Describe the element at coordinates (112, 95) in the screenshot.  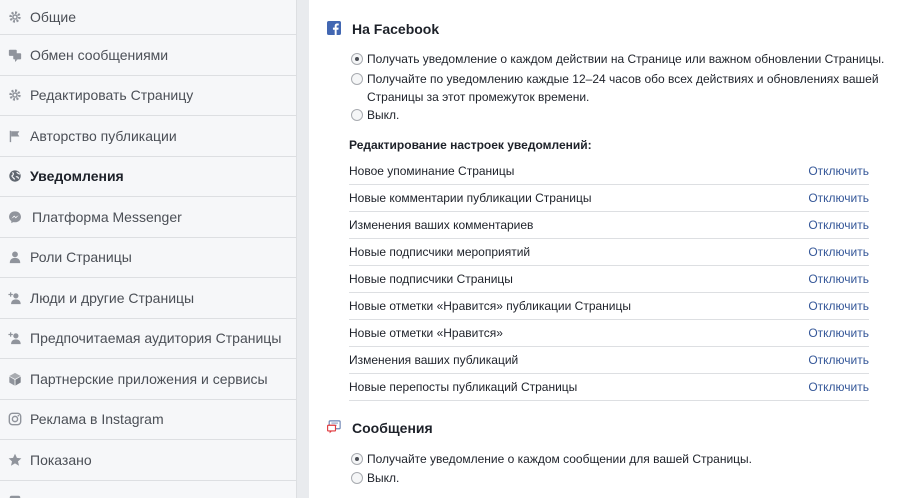
I see `sidebar-item-label: Редактировать Страницу` at that location.